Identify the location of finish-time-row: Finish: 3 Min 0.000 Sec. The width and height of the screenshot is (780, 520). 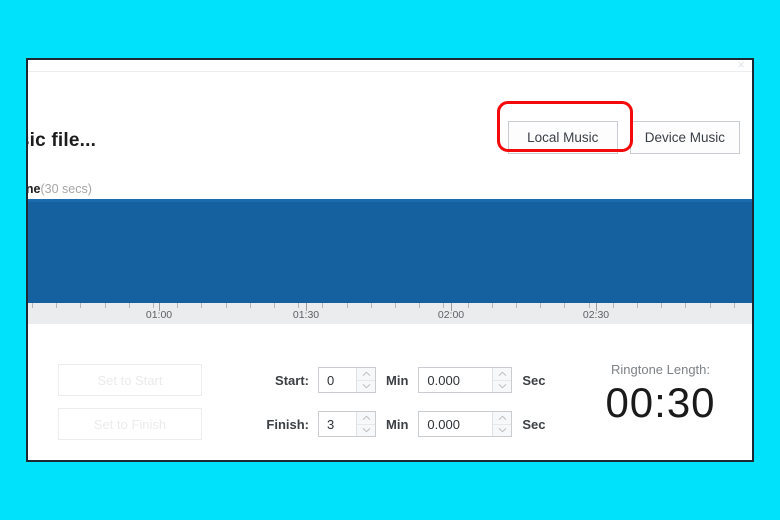
(399, 424).